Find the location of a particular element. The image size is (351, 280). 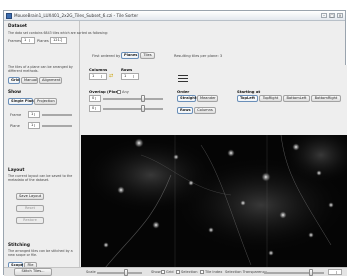

order-meander-button: Meander is located at coordinates (207, 98).